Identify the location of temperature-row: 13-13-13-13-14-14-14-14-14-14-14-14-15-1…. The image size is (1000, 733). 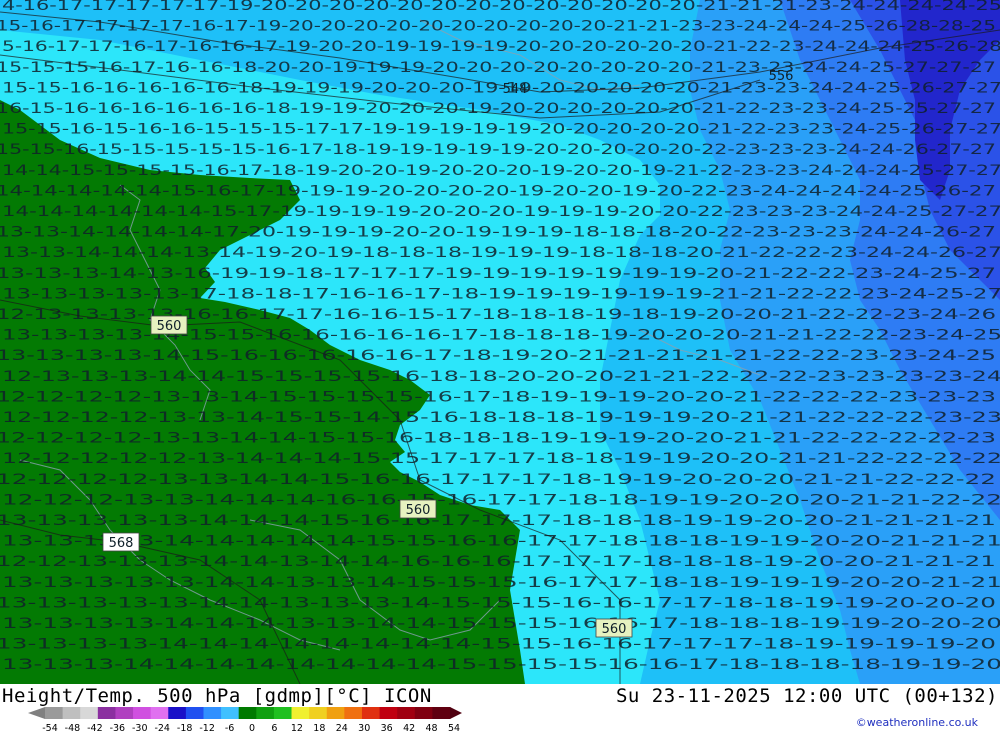
(498, 645).